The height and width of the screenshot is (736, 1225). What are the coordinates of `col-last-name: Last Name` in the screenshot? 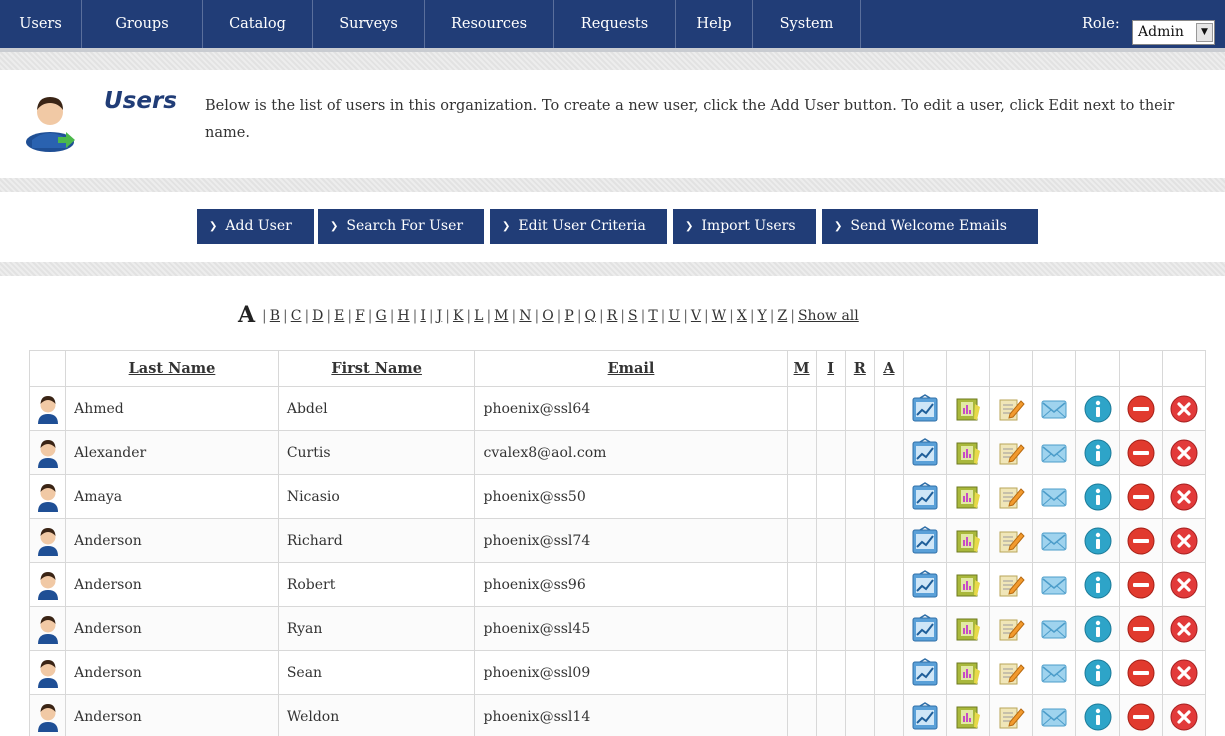 It's located at (172, 368).